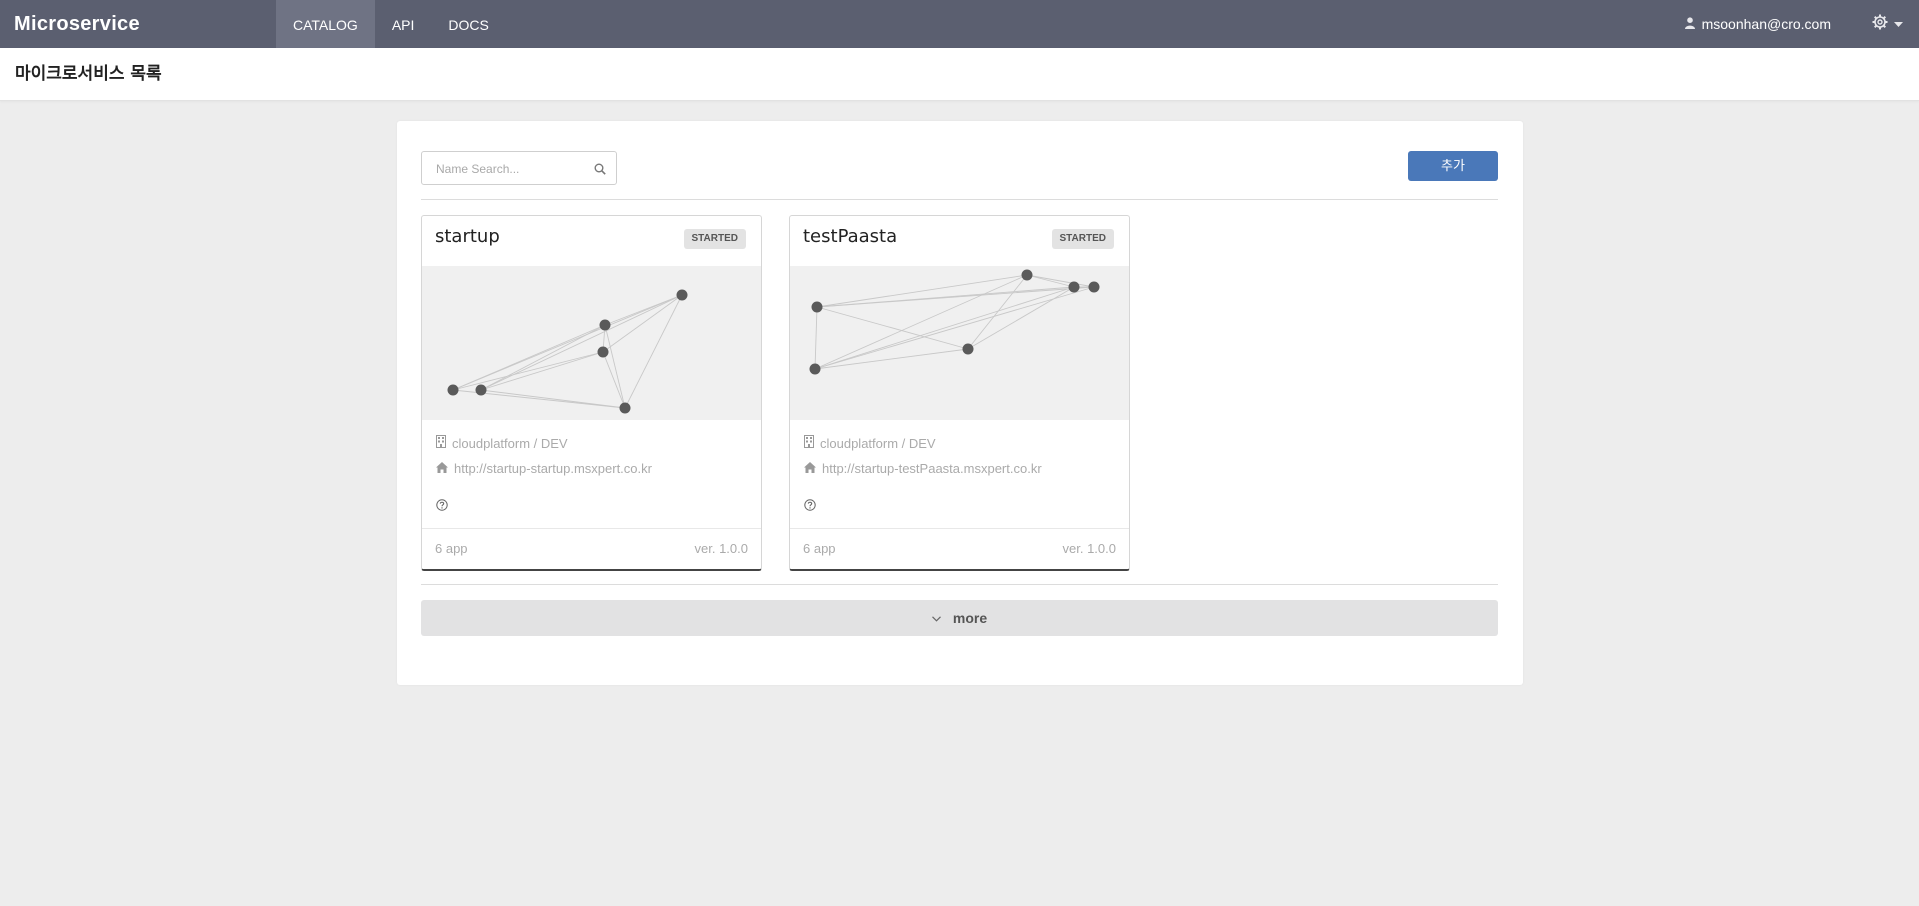 This screenshot has height=906, width=1919. What do you see at coordinates (77, 24) in the screenshot?
I see `app-brand: Microservice` at bounding box center [77, 24].